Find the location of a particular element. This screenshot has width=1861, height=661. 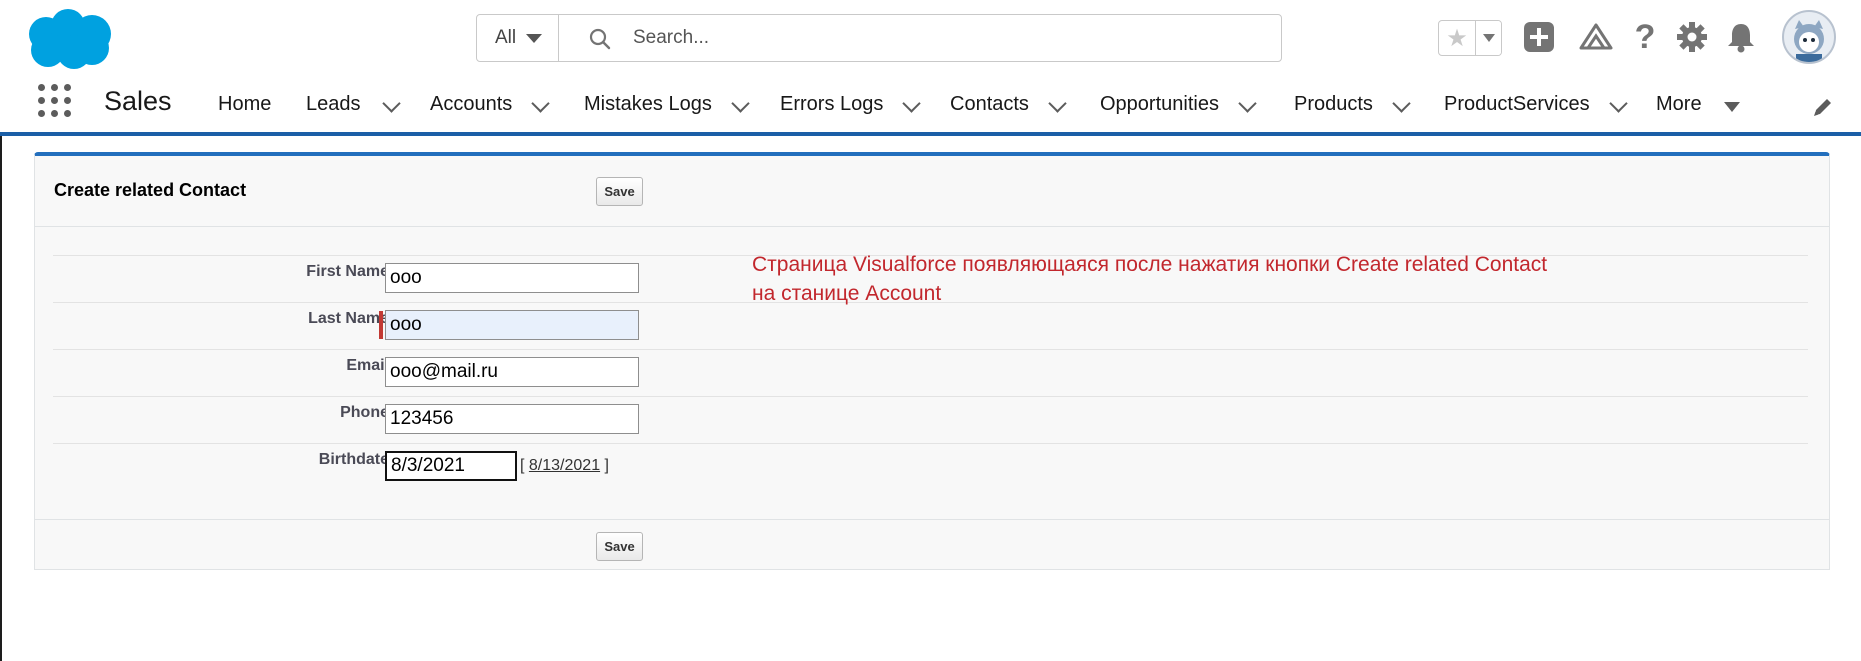

global-header: All ★ ? is located at coordinates (930, 38).